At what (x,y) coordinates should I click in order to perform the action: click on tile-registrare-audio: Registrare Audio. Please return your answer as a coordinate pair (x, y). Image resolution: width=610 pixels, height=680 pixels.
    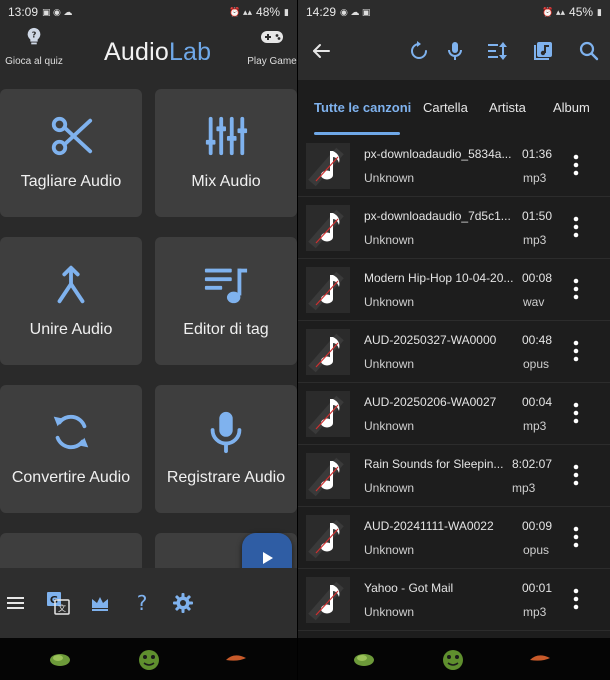
    Looking at the image, I should click on (226, 449).